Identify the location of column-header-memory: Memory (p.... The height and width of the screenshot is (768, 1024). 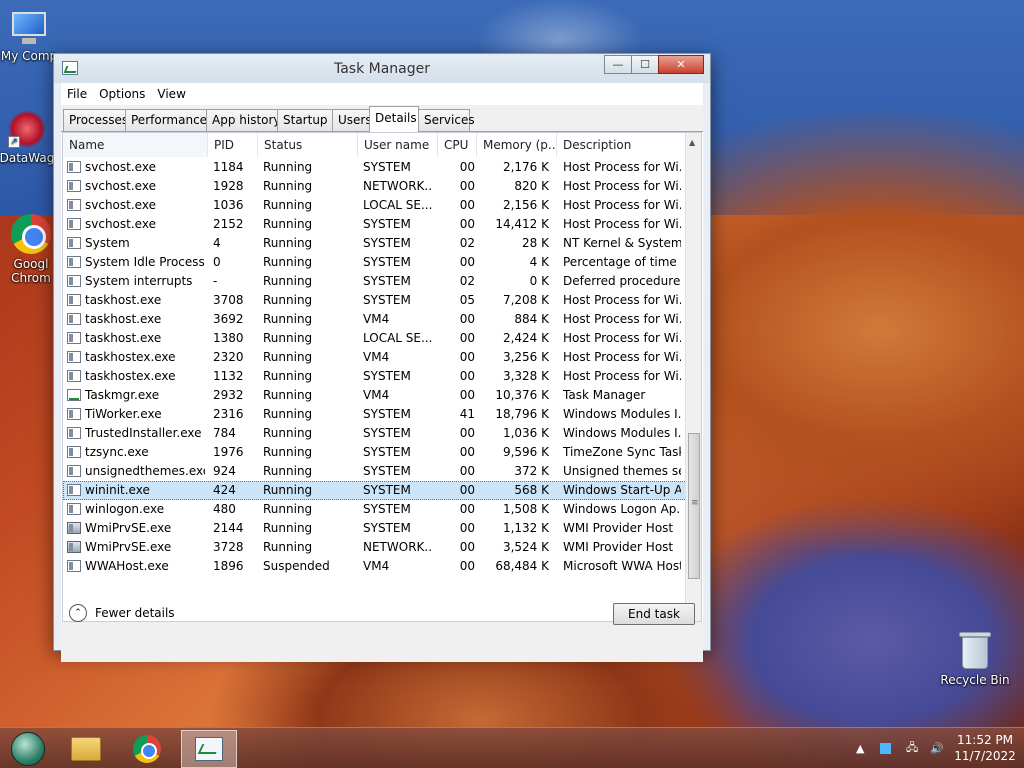
(517, 145).